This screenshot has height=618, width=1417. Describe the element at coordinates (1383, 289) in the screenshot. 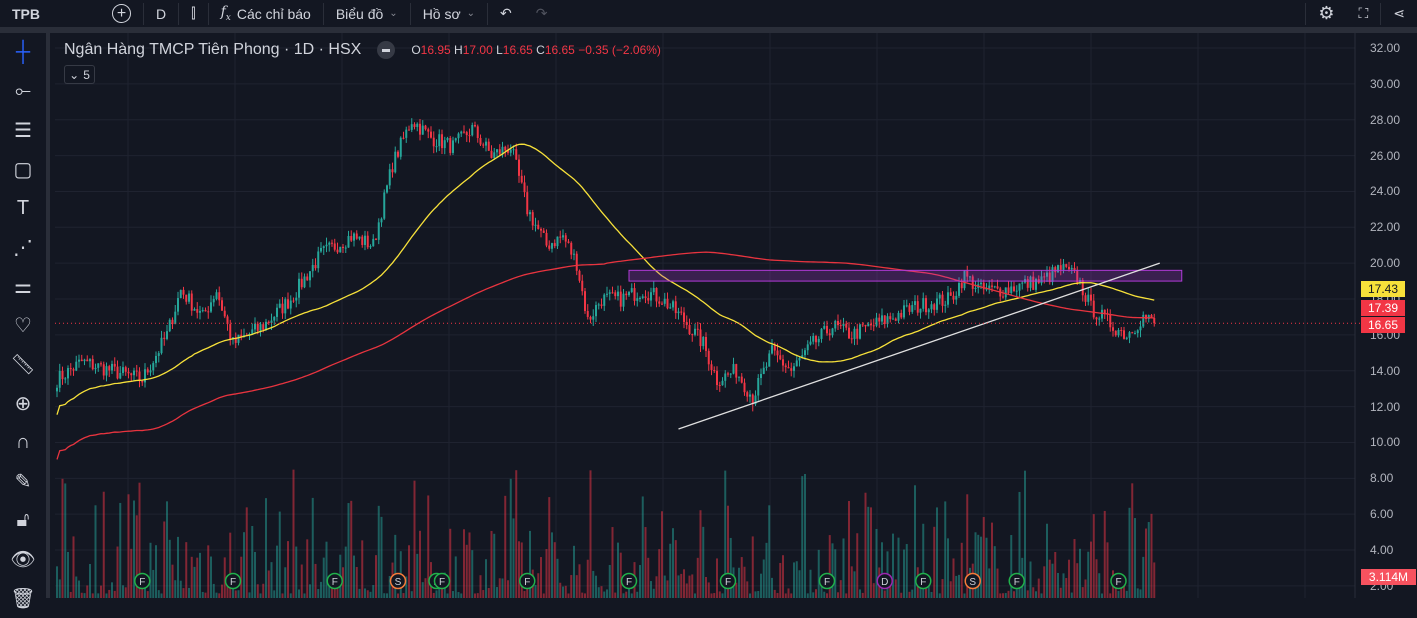

I see `ma-fast-price-tag: 17.43` at that location.